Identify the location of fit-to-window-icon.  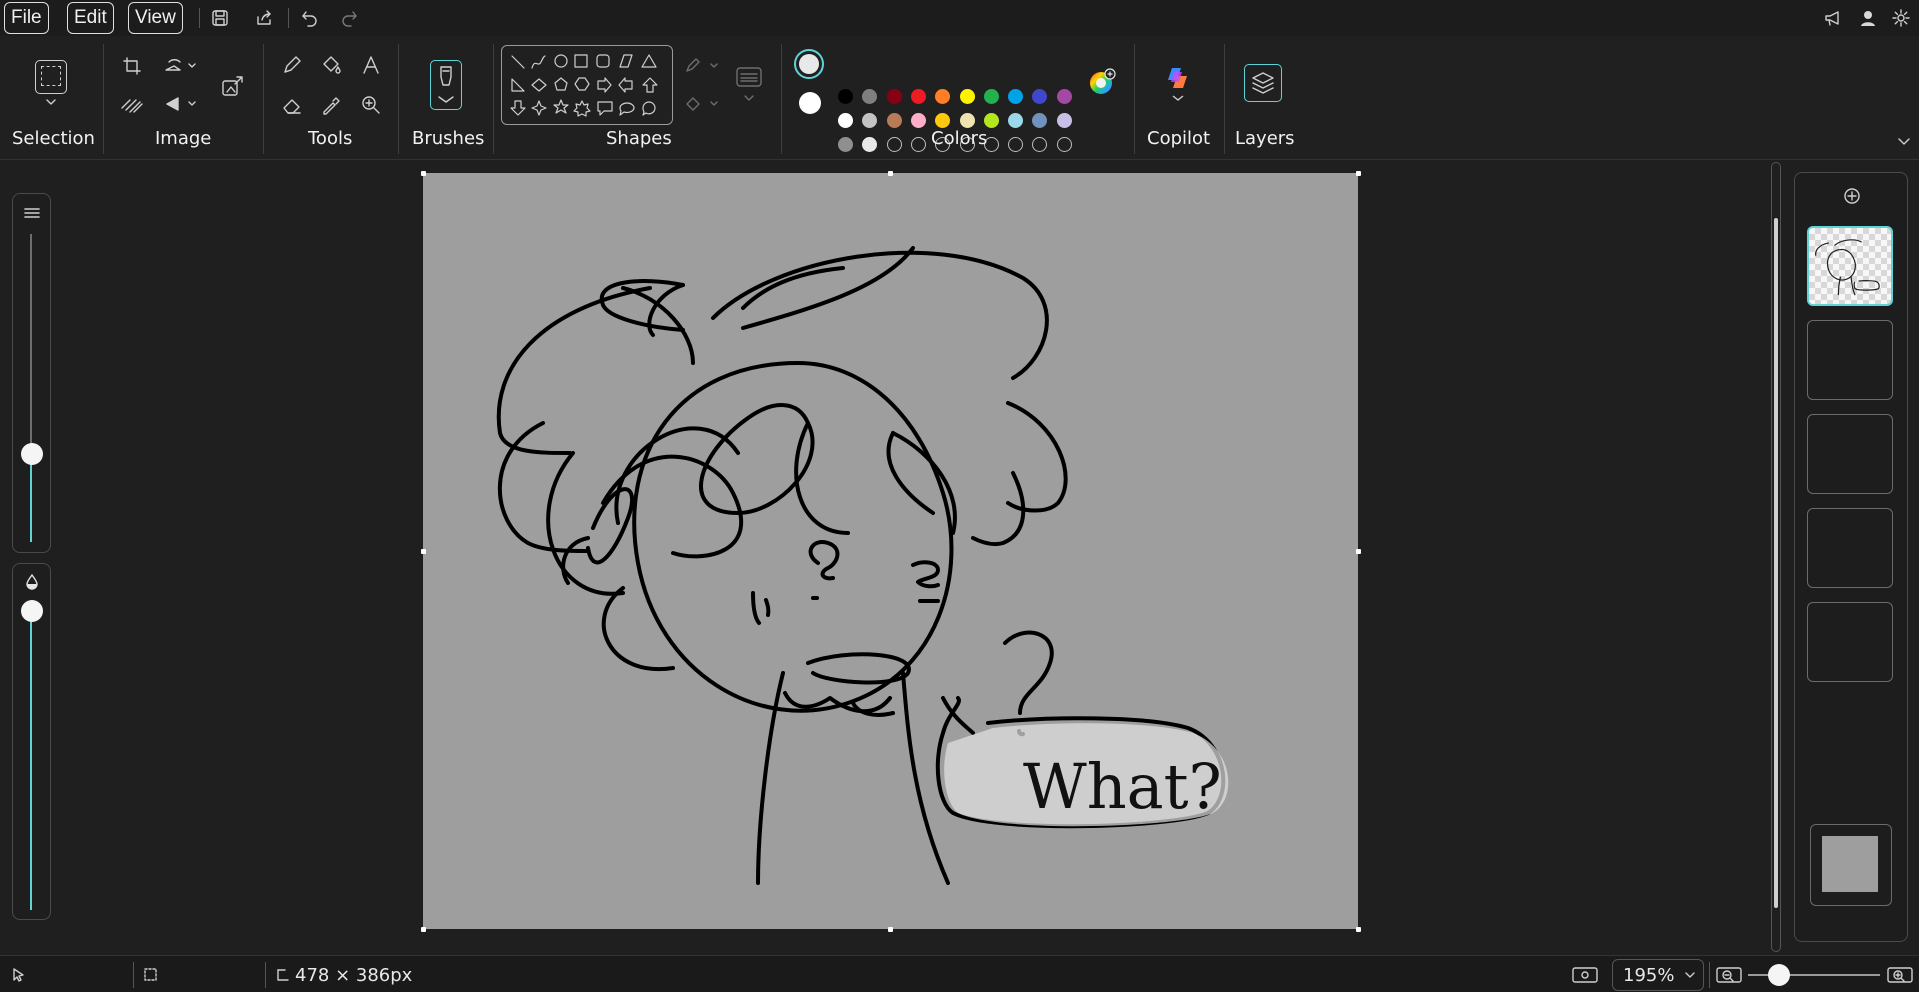
(1585, 975).